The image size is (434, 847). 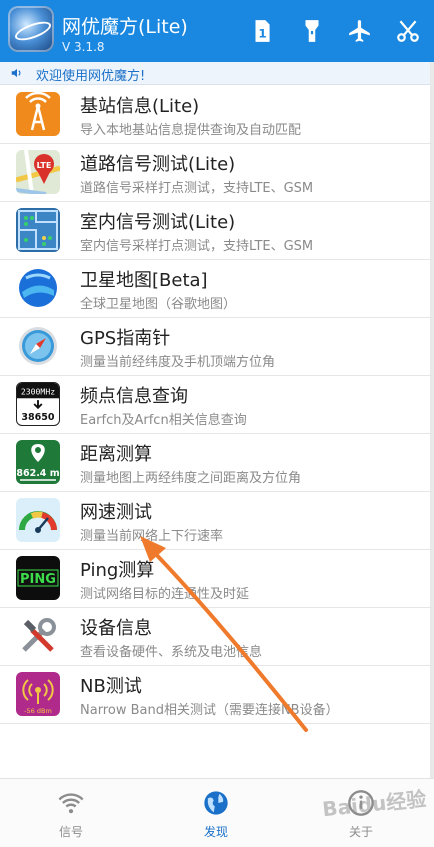 I want to click on list-item-device-info: 设备信息 查看设备硬件、系统及电池信息, so click(x=217, y=636).